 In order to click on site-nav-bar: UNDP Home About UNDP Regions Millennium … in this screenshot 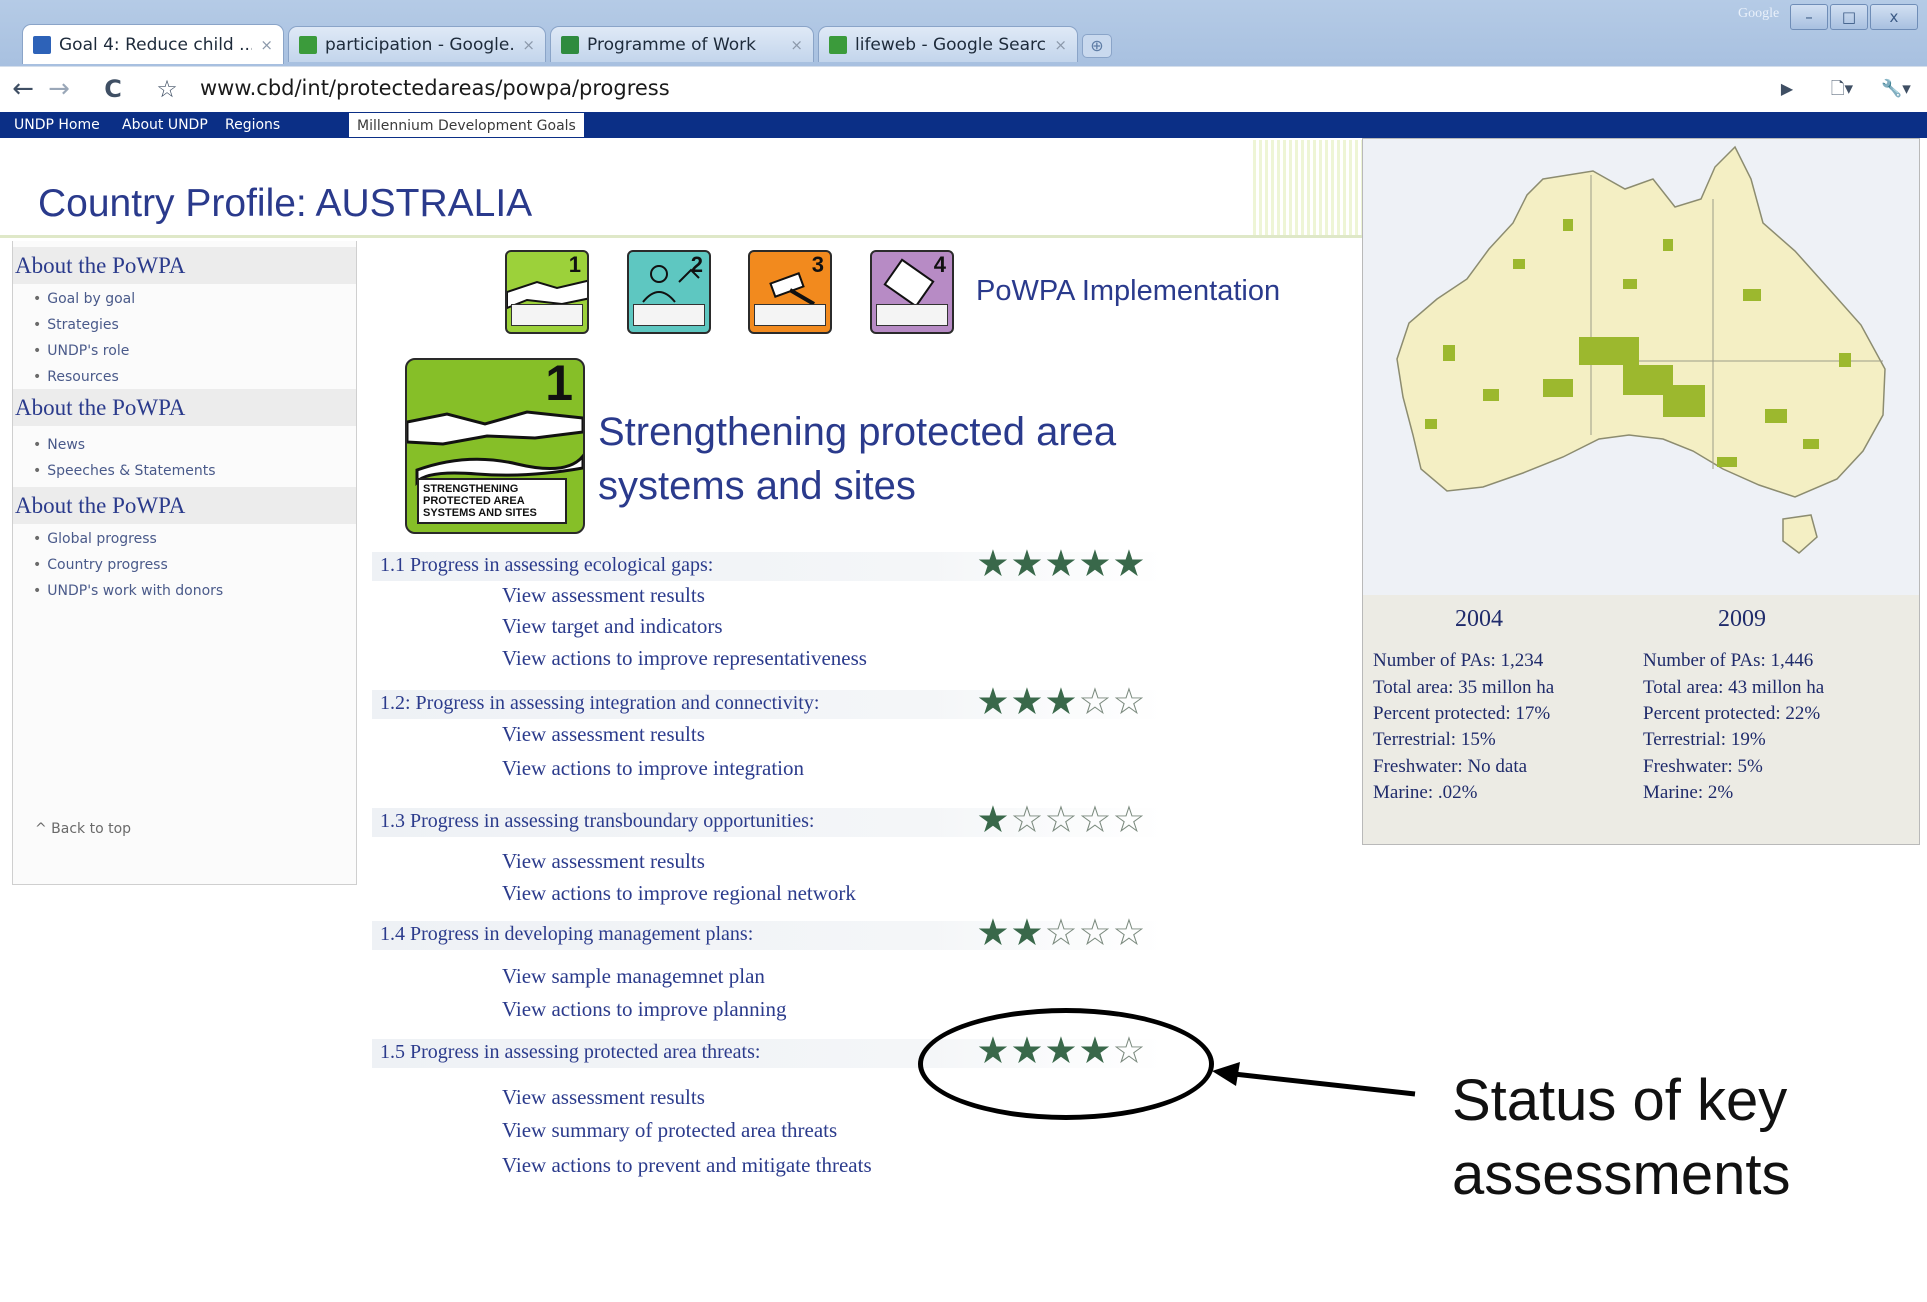, I will do `click(963, 125)`.